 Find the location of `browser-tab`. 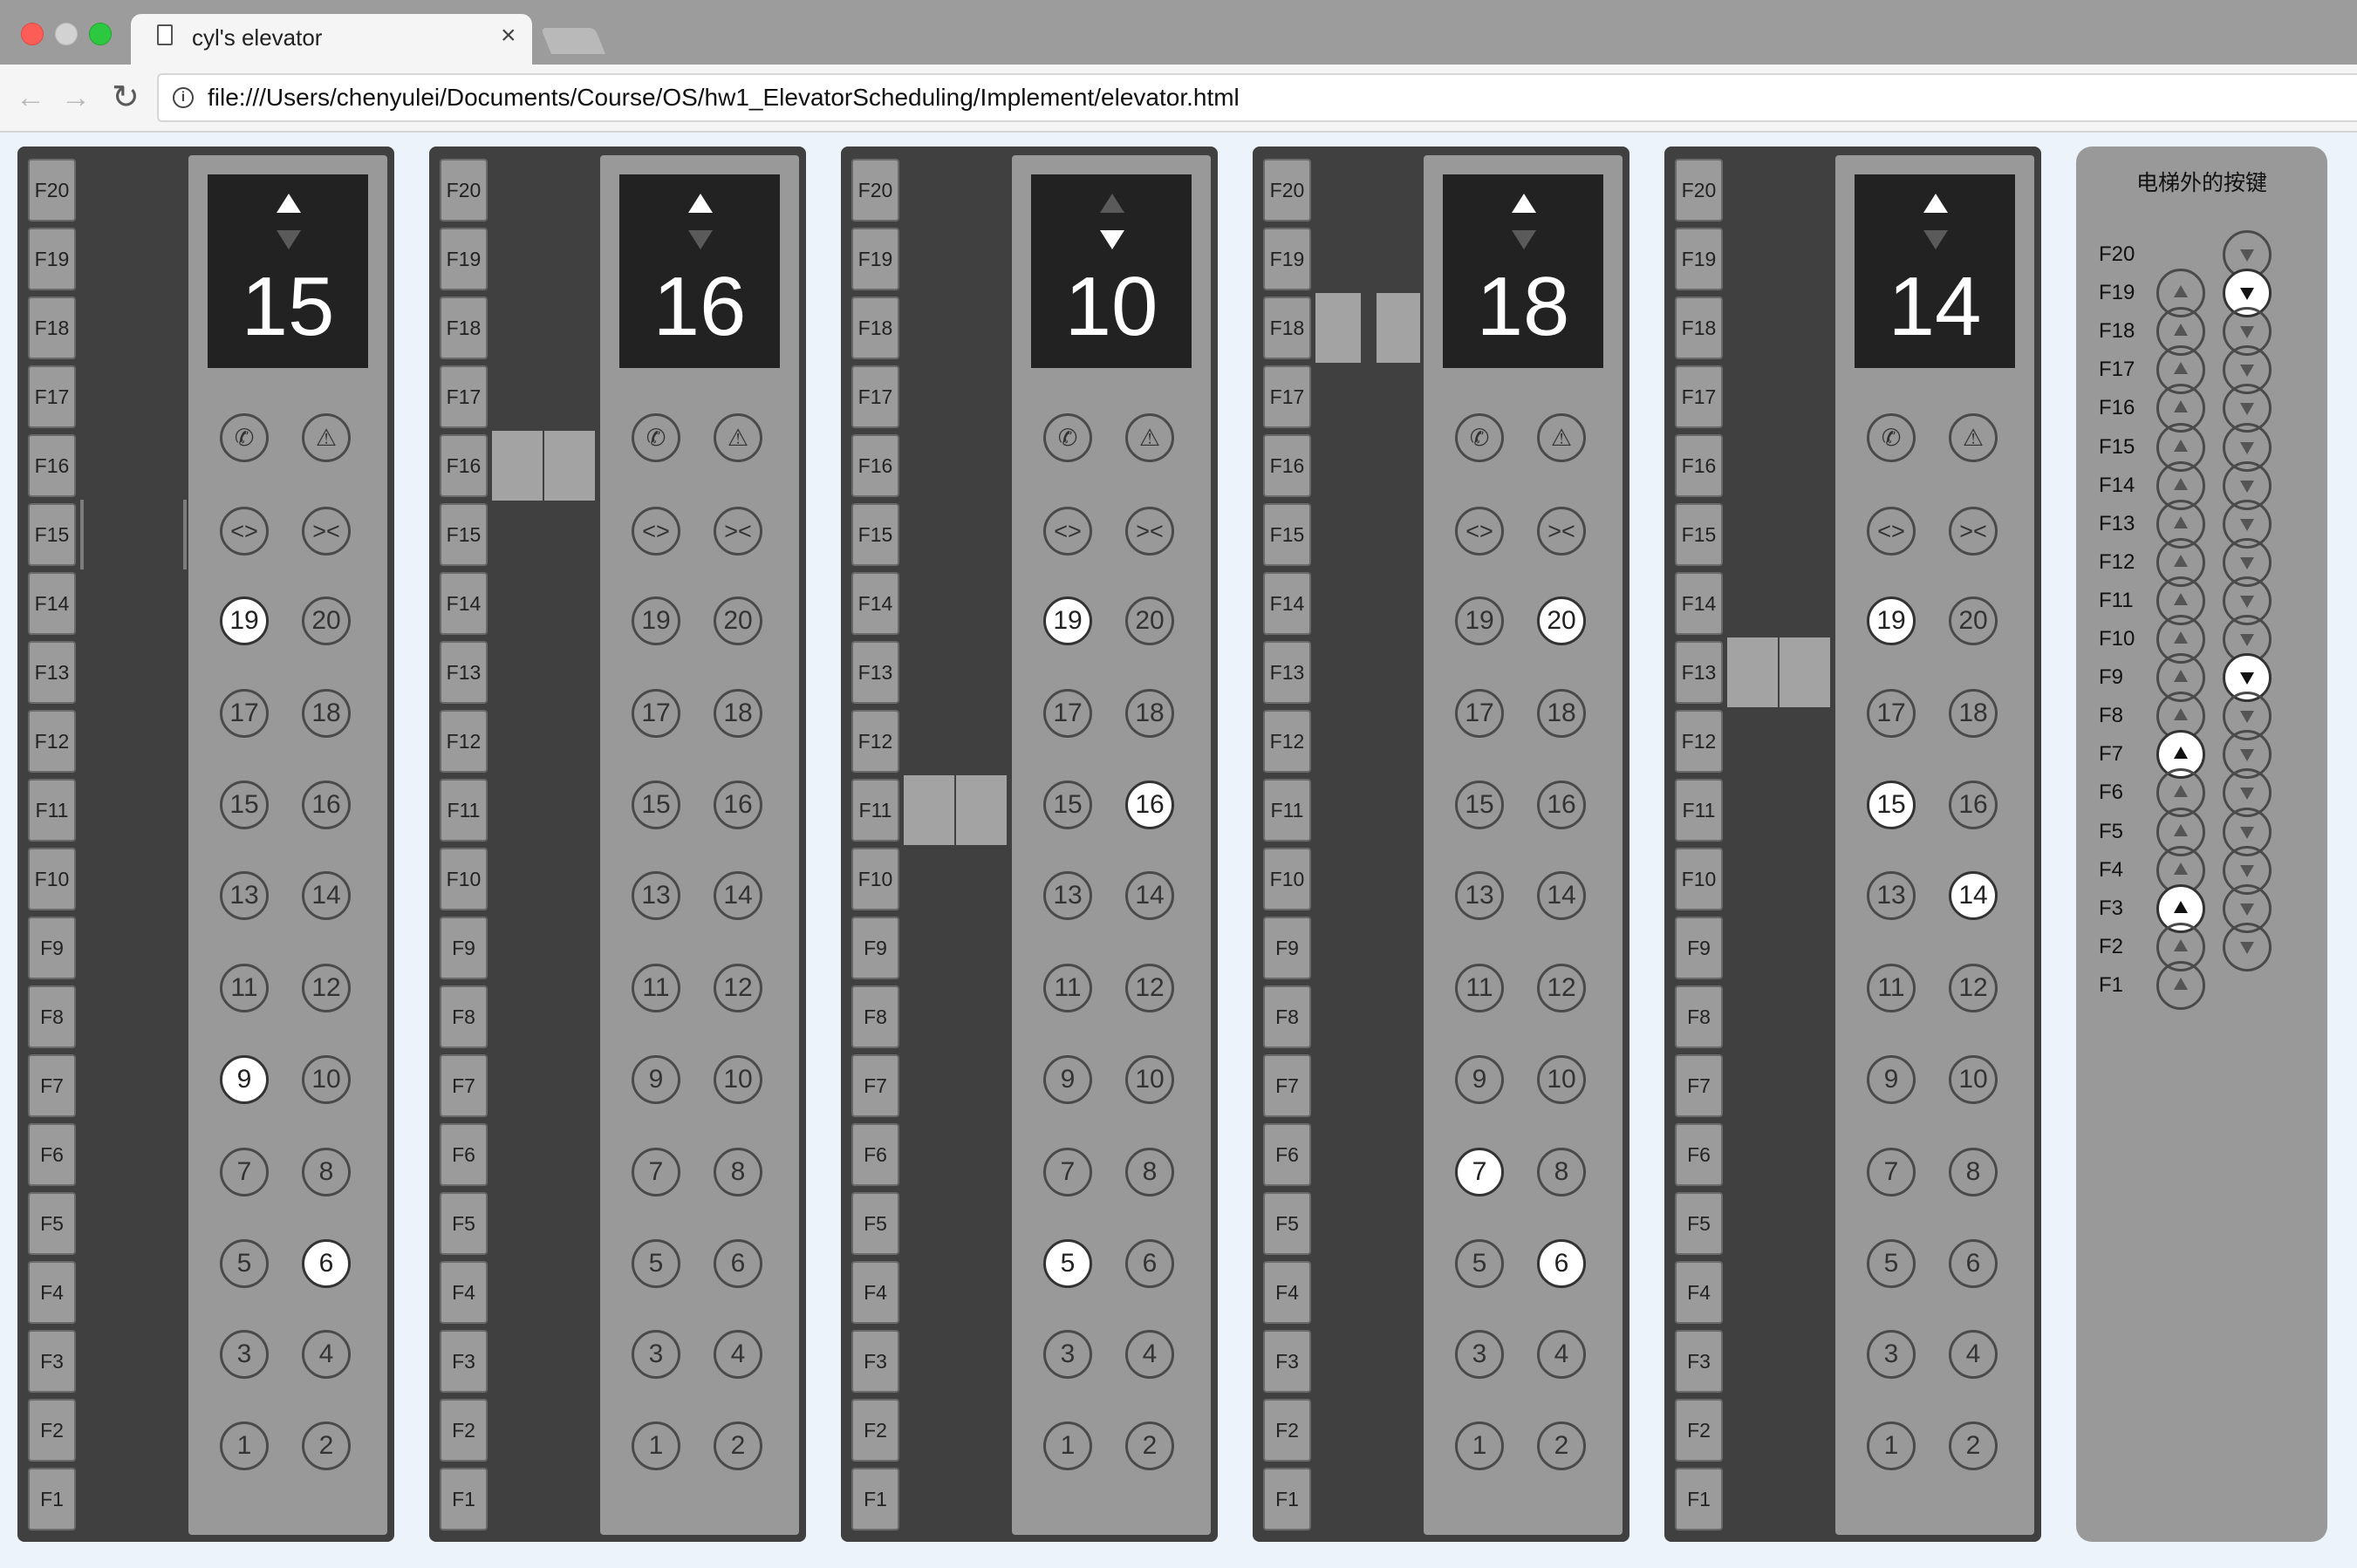

browser-tab is located at coordinates (331, 40).